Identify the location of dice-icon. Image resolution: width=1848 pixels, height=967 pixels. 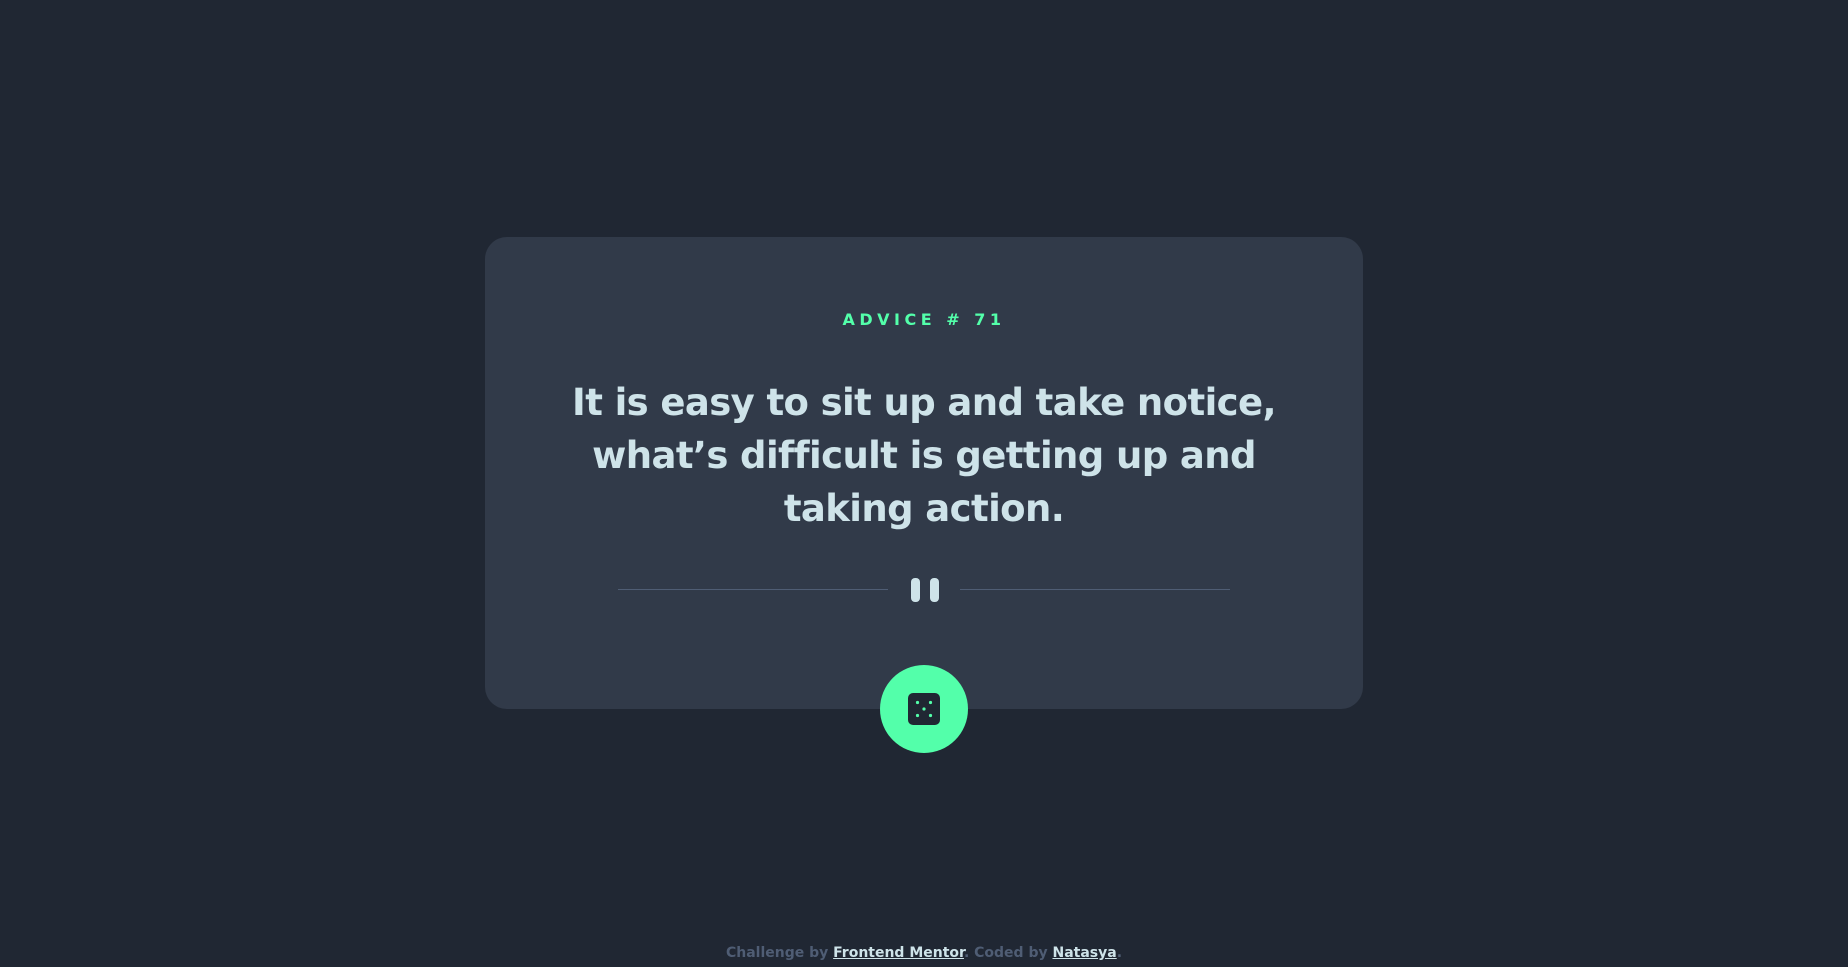
(924, 709).